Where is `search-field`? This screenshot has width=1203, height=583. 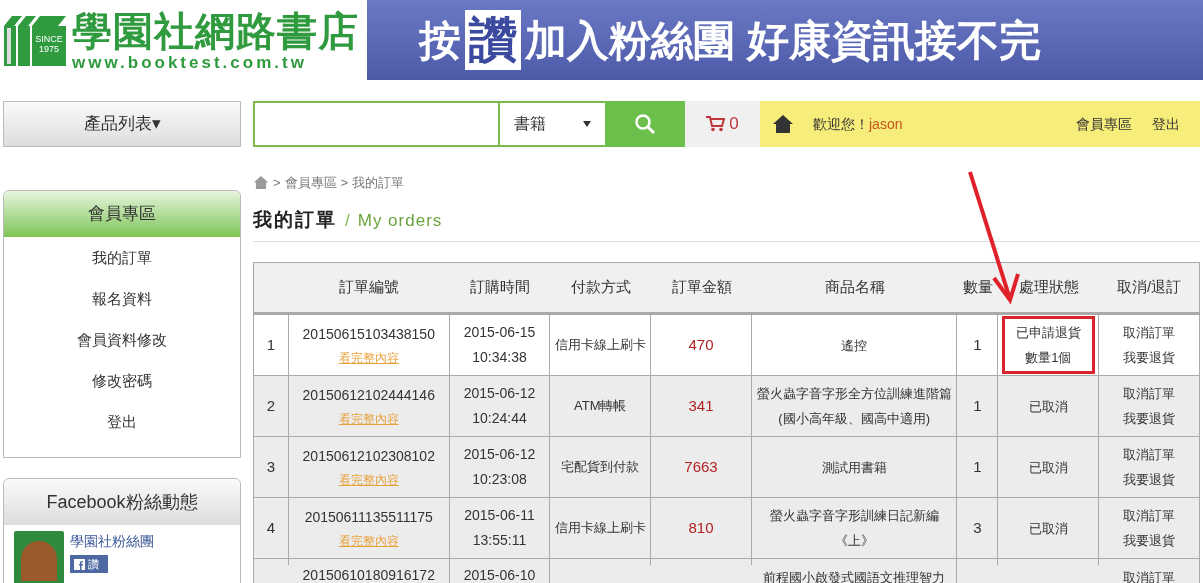 search-field is located at coordinates (376, 124).